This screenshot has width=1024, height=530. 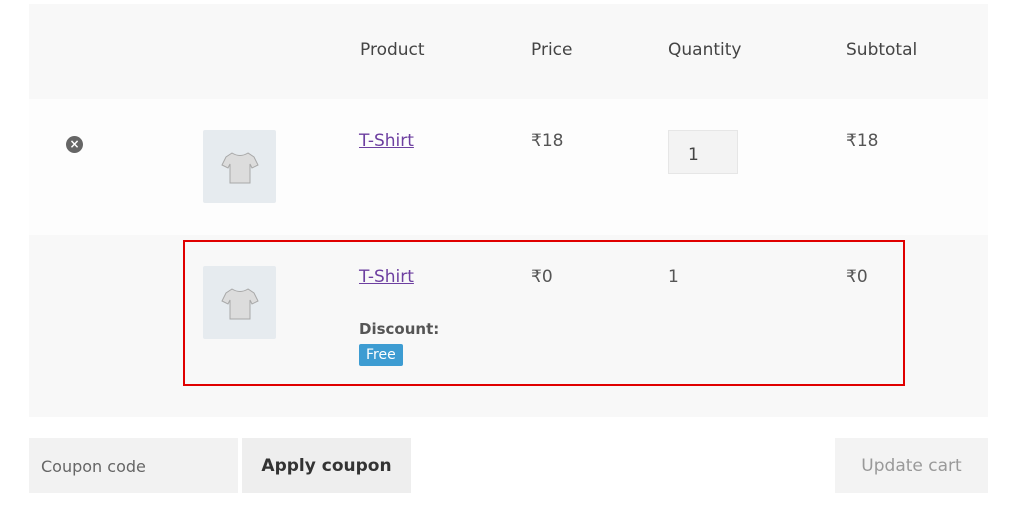 What do you see at coordinates (392, 50) in the screenshot?
I see `header-product: Product` at bounding box center [392, 50].